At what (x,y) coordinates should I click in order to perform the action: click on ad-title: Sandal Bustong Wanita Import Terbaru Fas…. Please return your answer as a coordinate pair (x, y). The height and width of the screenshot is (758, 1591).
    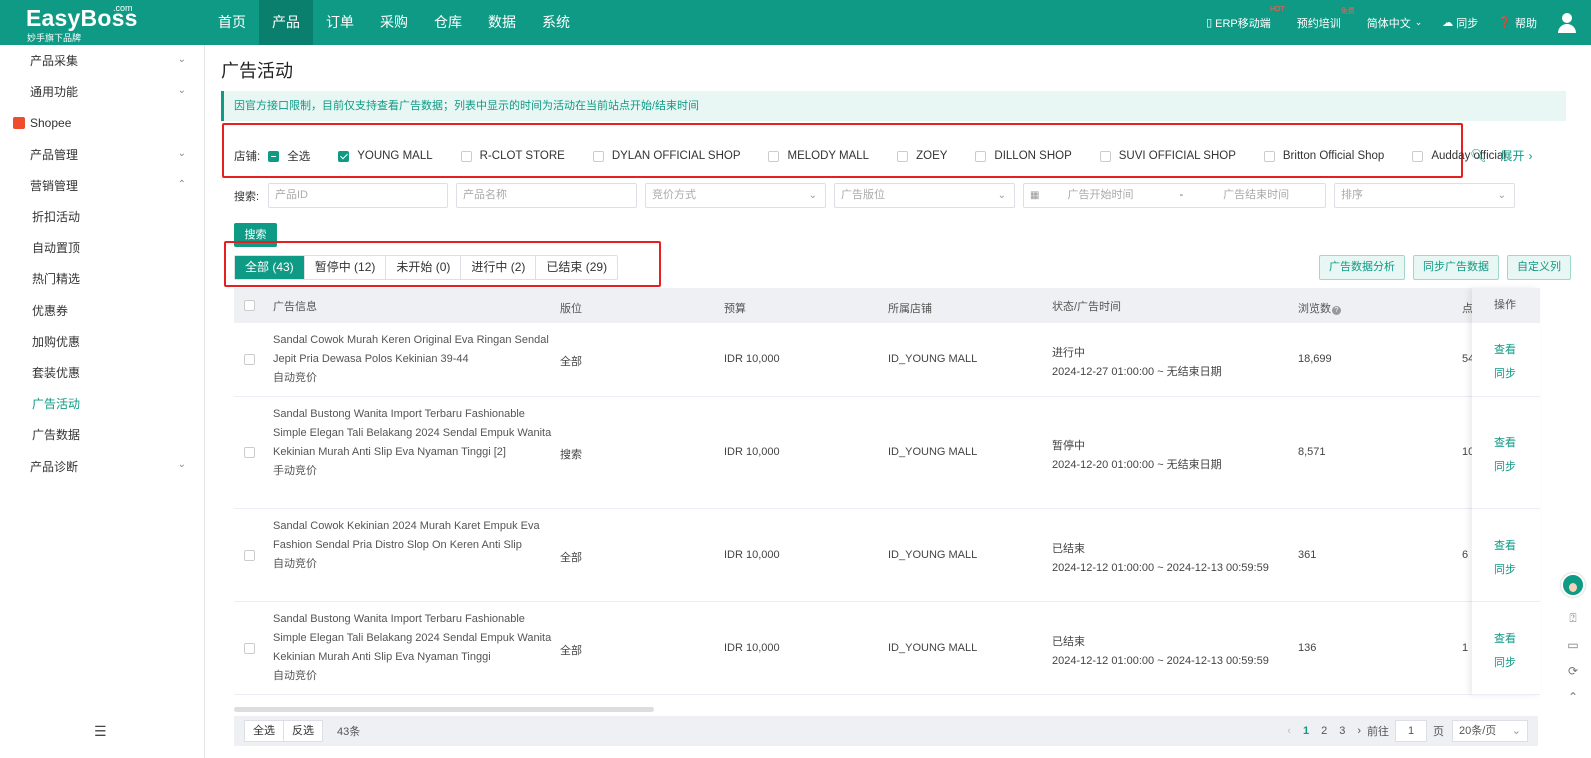
    Looking at the image, I should click on (413, 433).